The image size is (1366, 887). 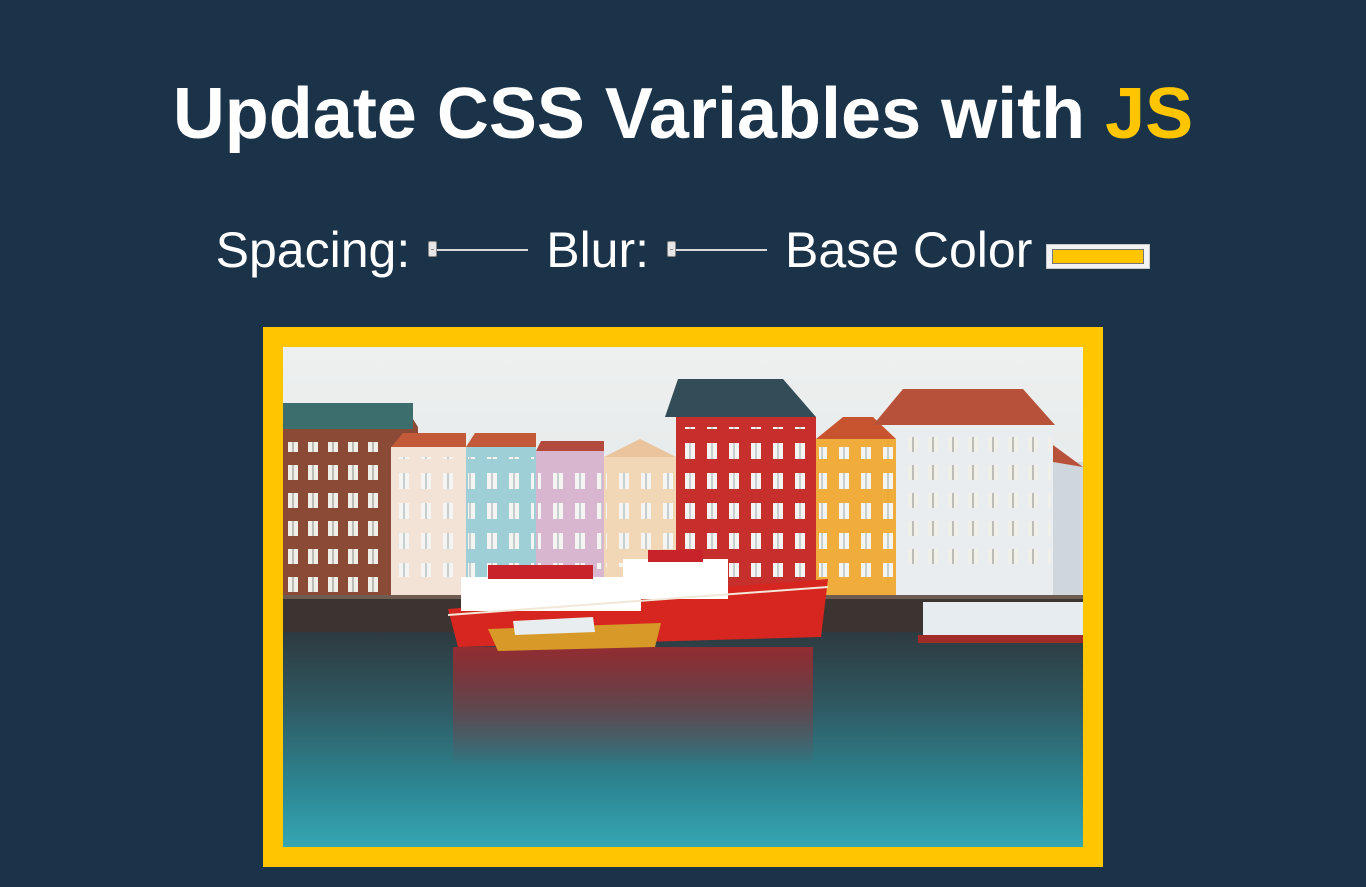 I want to click on controls-bar: Spacing: Blur: Base Color, so click(x=683, y=250).